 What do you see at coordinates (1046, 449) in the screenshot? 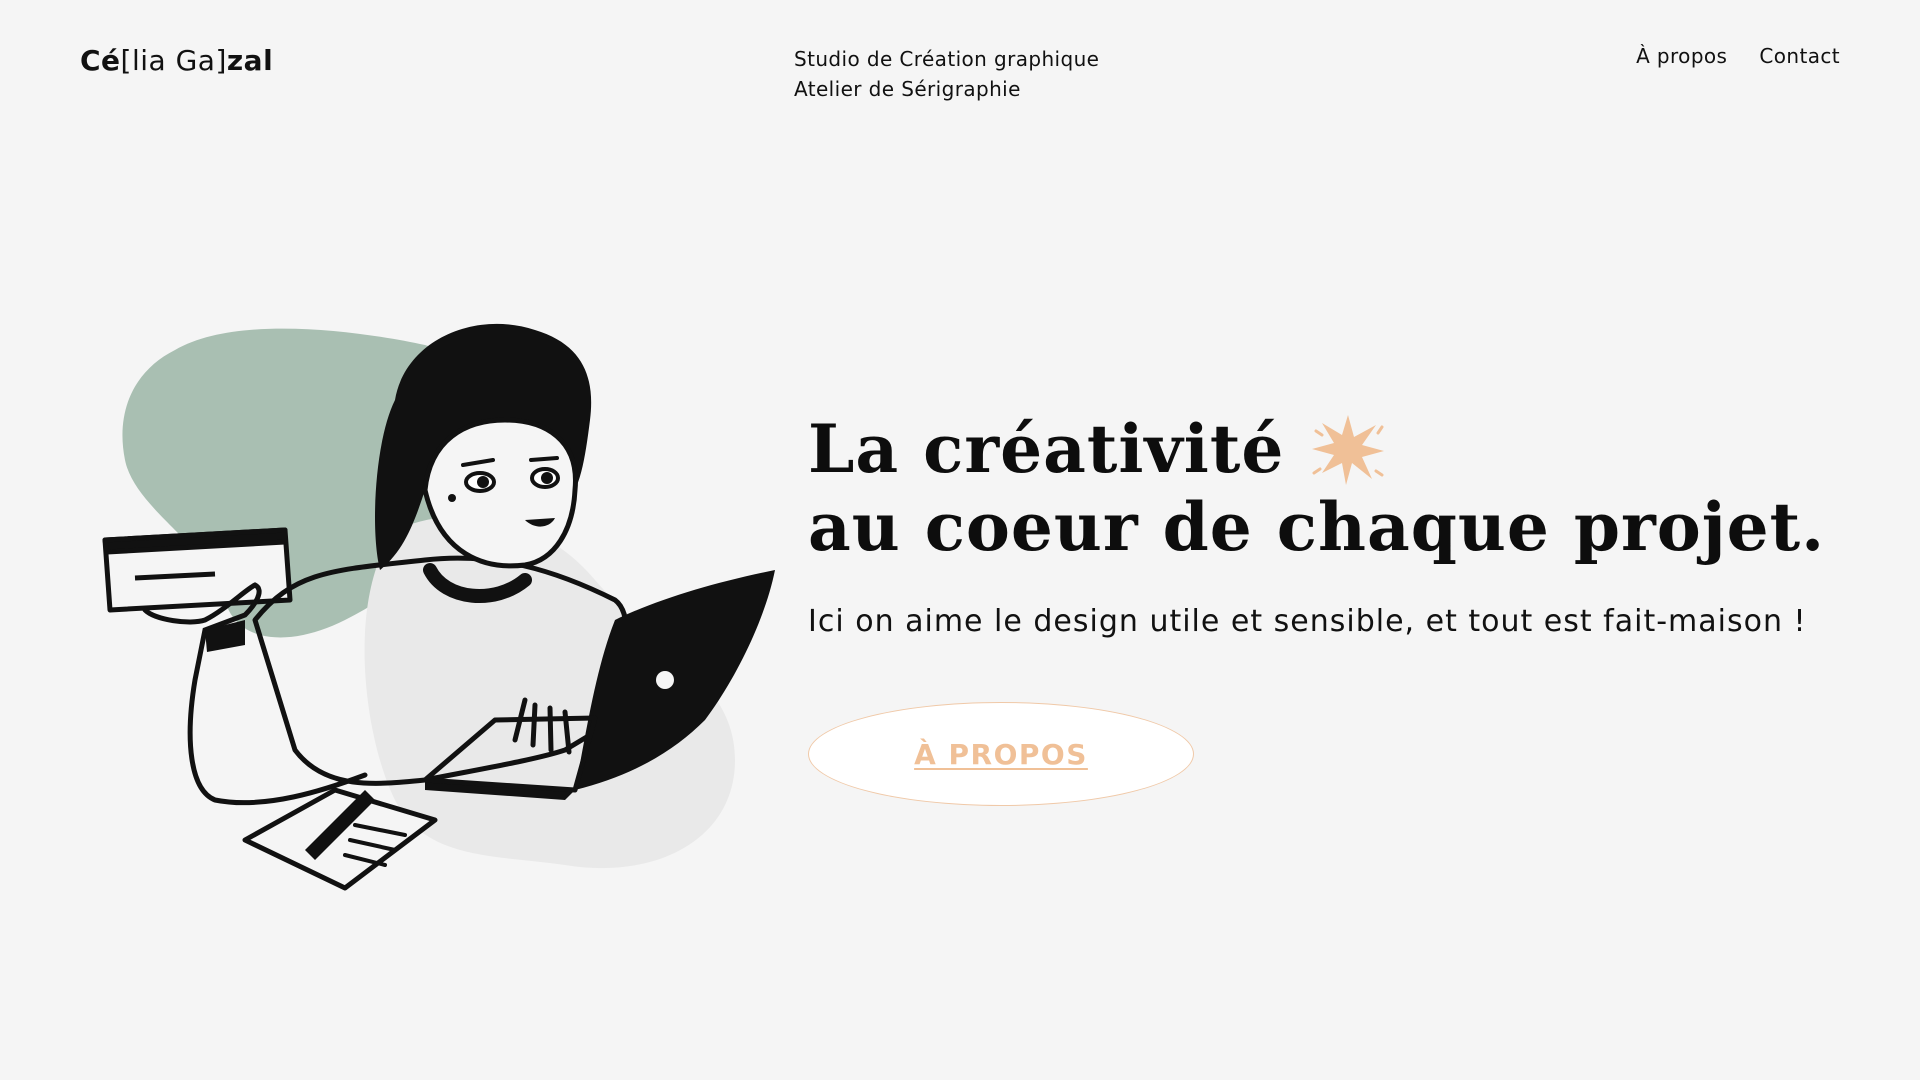
I see `headline-line-1: La créativité` at bounding box center [1046, 449].